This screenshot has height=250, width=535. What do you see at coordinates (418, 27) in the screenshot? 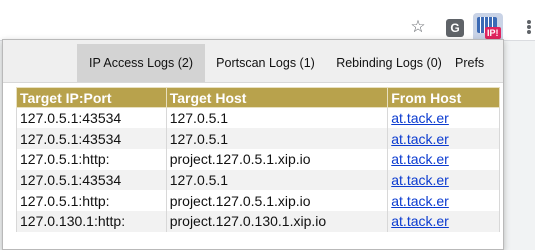
I see `bookmark-star-icon: ☆` at bounding box center [418, 27].